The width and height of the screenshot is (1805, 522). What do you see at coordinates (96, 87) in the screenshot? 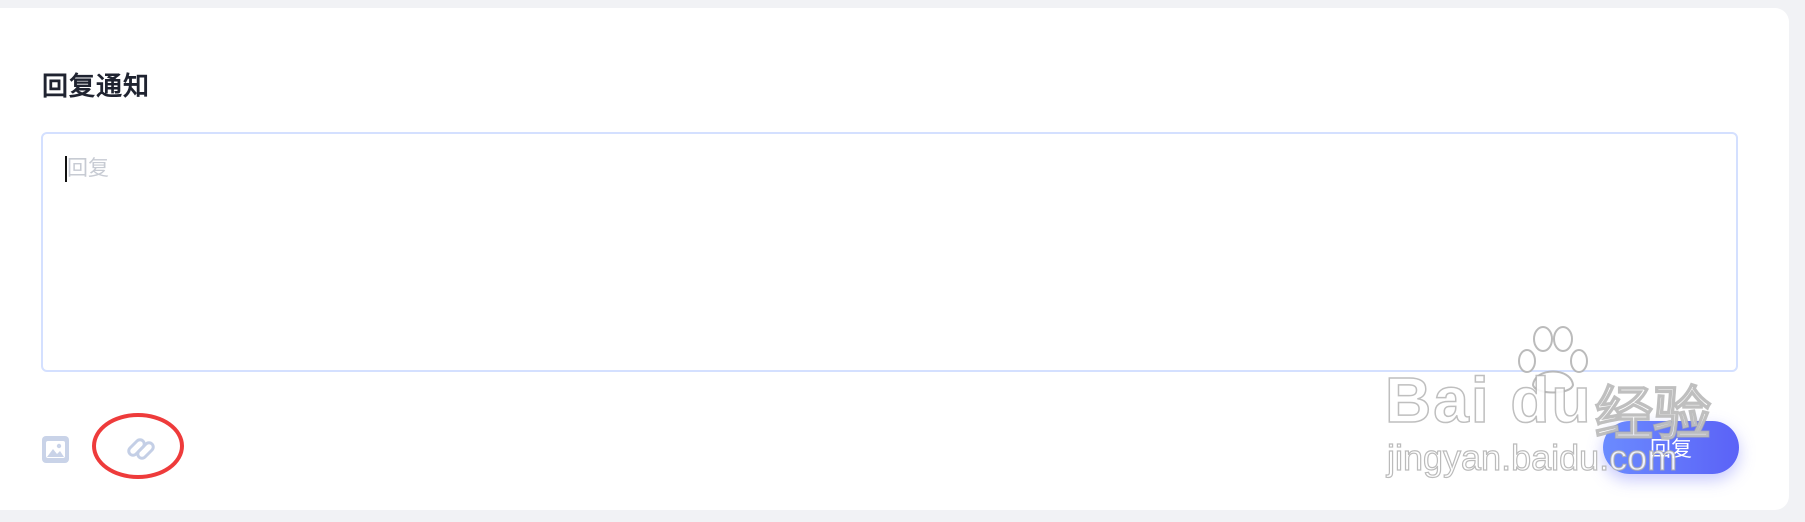
I see `section-title: 回复通知` at bounding box center [96, 87].